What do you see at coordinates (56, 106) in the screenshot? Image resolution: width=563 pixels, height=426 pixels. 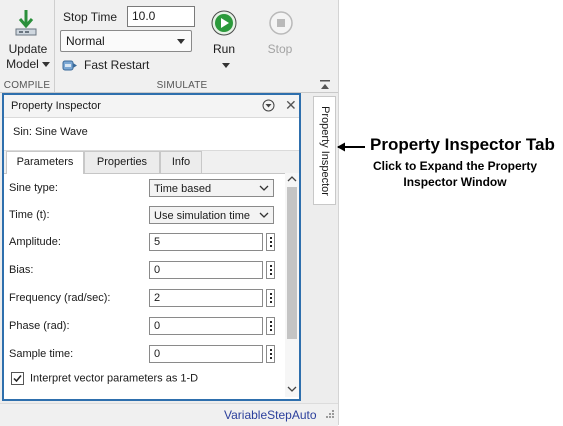 I see `panel-title: Property Inspector` at bounding box center [56, 106].